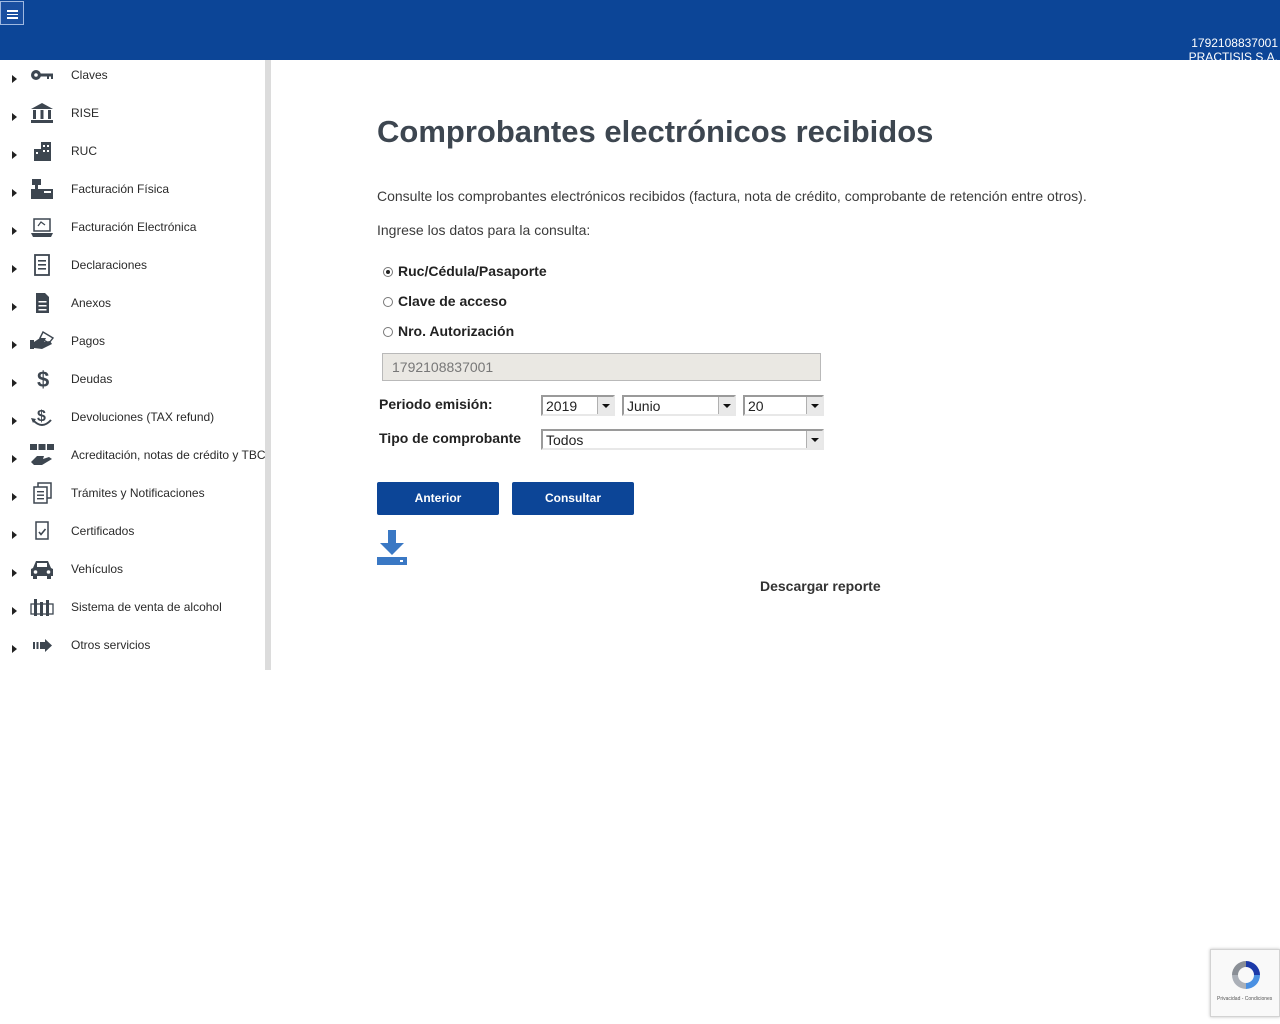 Image resolution: width=1280 pixels, height=1024 pixels. What do you see at coordinates (452, 301) in the screenshot?
I see `radio-label: Clave de acceso` at bounding box center [452, 301].